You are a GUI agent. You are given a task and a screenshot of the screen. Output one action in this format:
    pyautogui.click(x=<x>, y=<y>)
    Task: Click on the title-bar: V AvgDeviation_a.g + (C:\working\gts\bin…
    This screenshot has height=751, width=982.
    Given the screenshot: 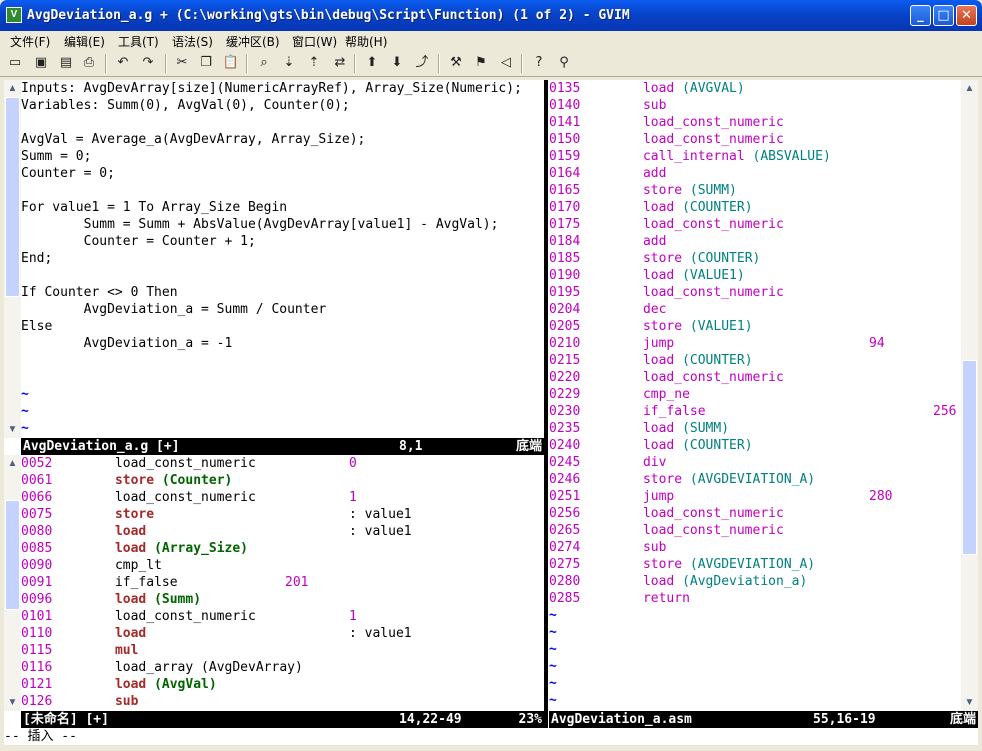 What is the action you would take?
    pyautogui.click(x=491, y=15)
    